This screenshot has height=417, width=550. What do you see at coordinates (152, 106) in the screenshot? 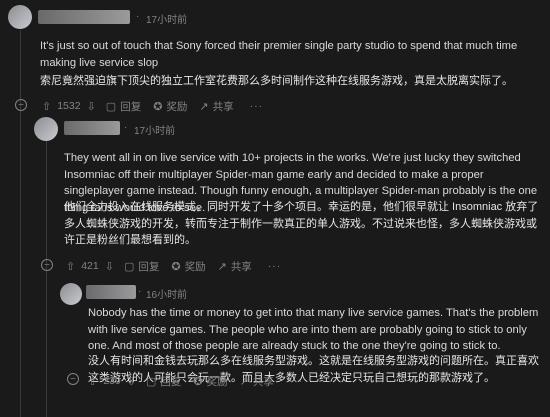
I see `comment-actions: ⇧ 1532 ⇩ ▢ 回复 ✪ 奖励 ↗ 共享 ···` at bounding box center [152, 106].